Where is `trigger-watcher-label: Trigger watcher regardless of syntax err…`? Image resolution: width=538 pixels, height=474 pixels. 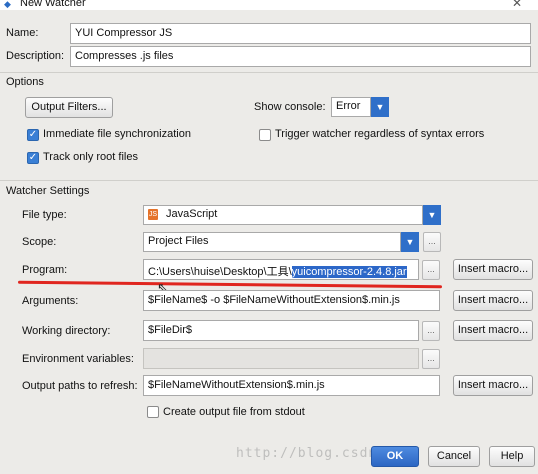
trigger-watcher-label: Trigger watcher regardless of syntax err… is located at coordinates (380, 134).